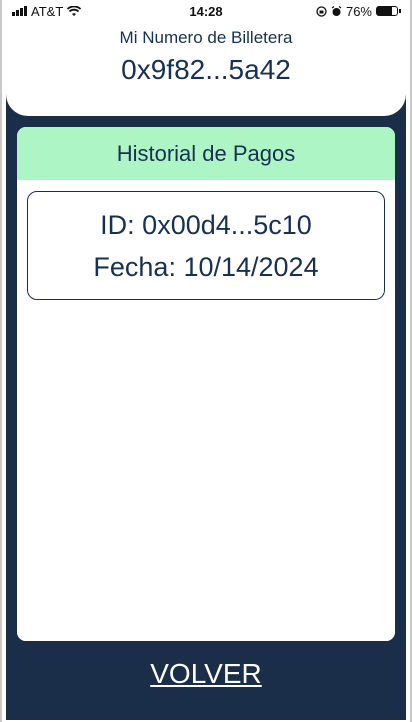 The height and width of the screenshot is (722, 412). I want to click on wallet-header: Mi Numero de Billetera 0x9f82...5a42, so click(206, 69).